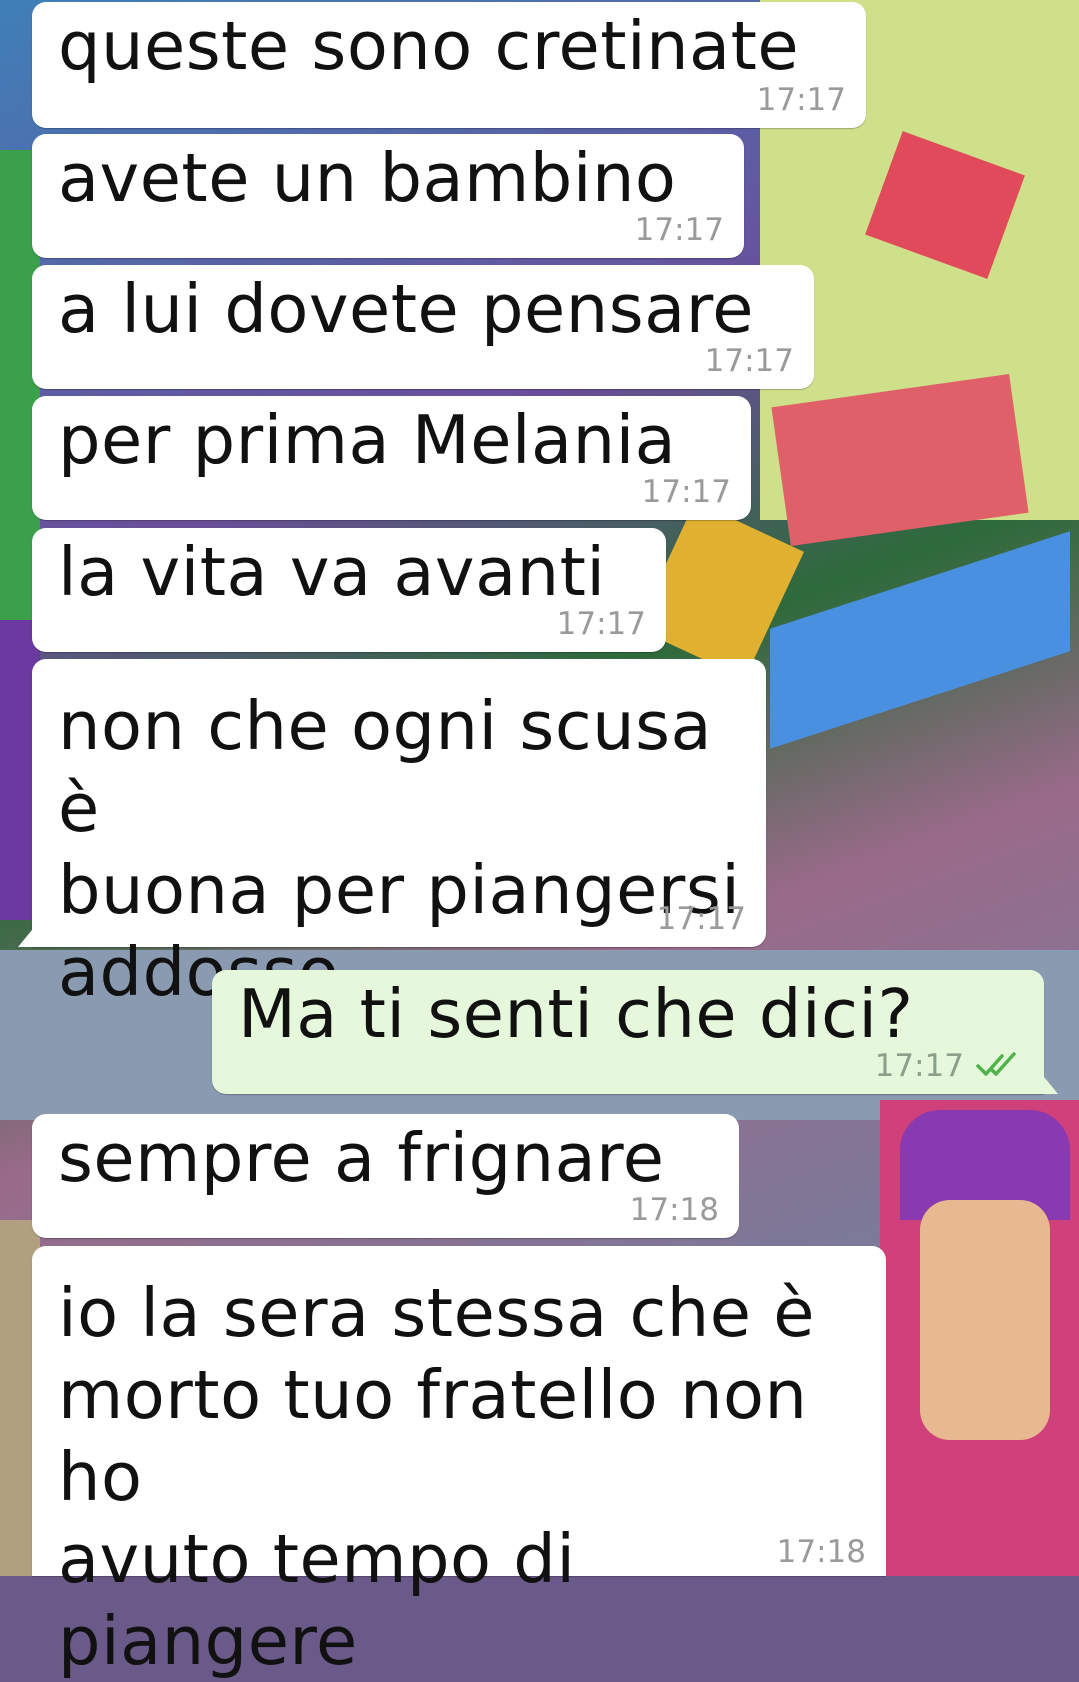 The height and width of the screenshot is (1682, 1079). Describe the element at coordinates (576, 1014) in the screenshot. I see `message-text: Ma ti senti che dici?` at that location.